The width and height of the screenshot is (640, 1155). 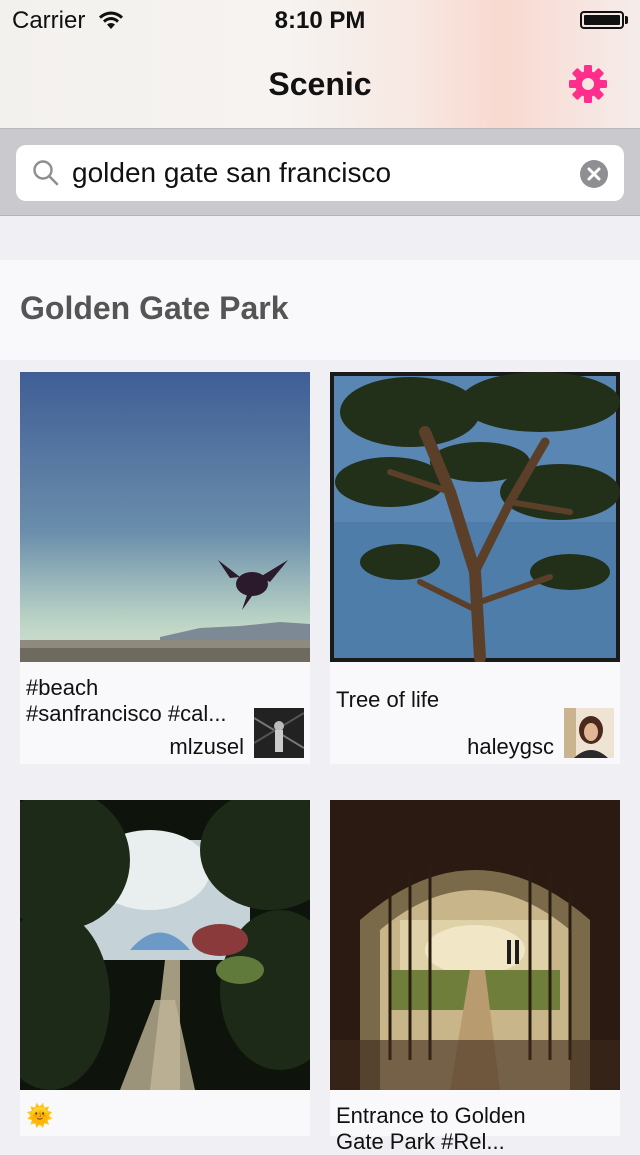 I want to click on photo-caption: 🌞, so click(x=139, y=1116).